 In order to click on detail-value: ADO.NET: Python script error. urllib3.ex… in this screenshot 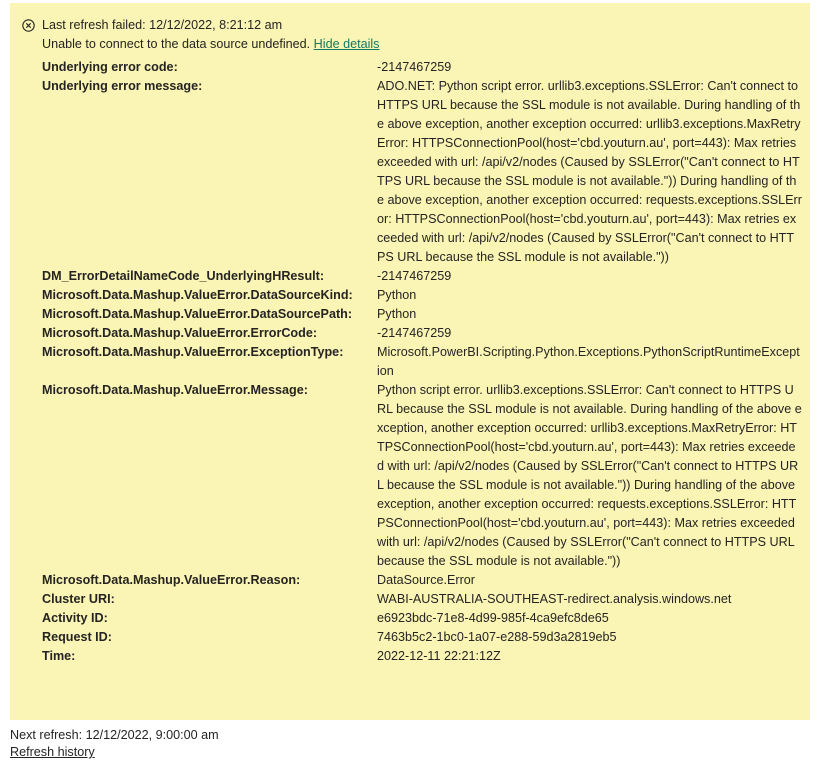, I will do `click(589, 171)`.